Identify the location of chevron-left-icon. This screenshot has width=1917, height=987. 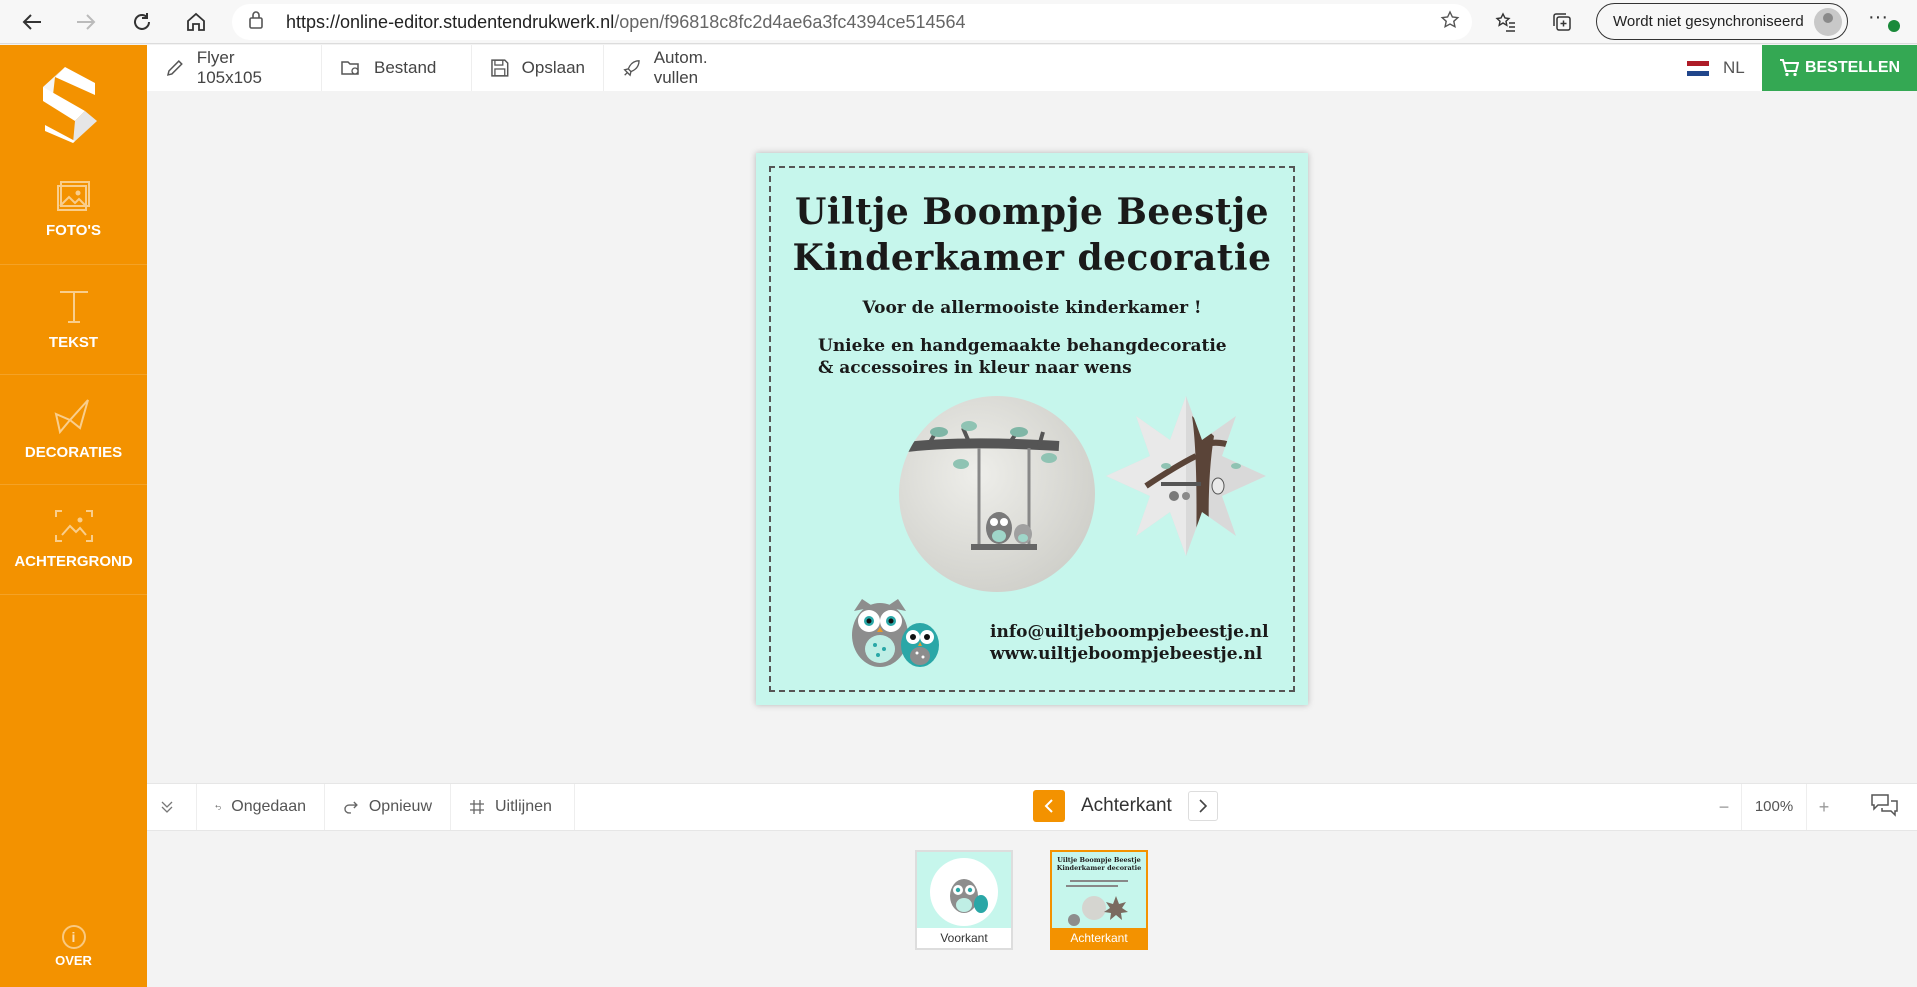
(1048, 806).